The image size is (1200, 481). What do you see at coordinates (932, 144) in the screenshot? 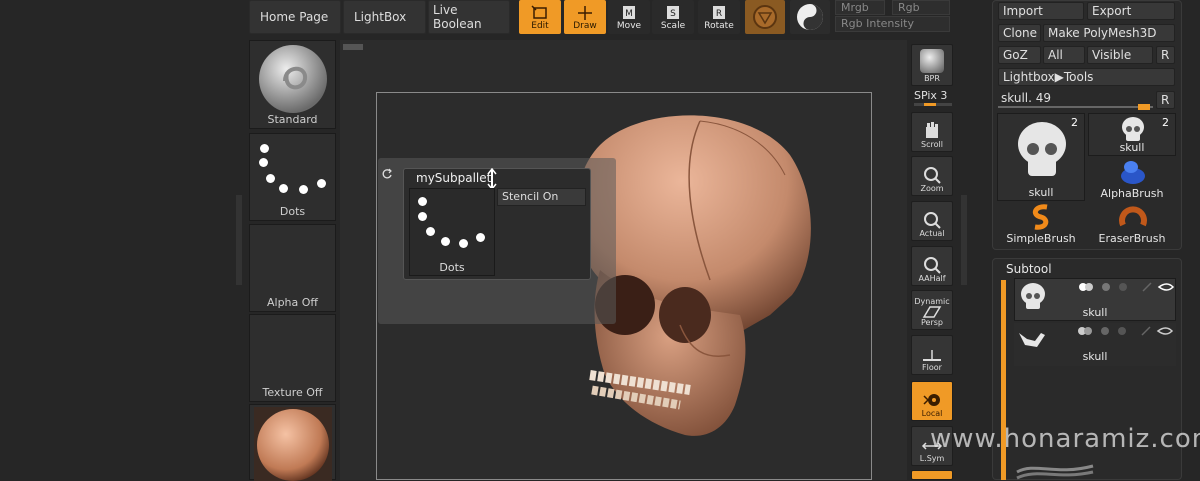
I see `scroll-label: Scroll` at bounding box center [932, 144].